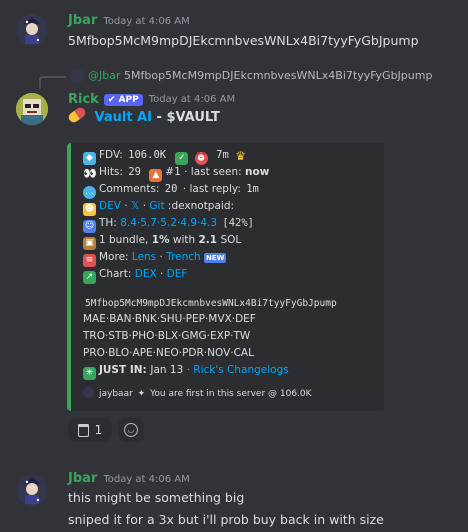  Describe the element at coordinates (156, 206) in the screenshot. I see `git-link: Git` at that location.